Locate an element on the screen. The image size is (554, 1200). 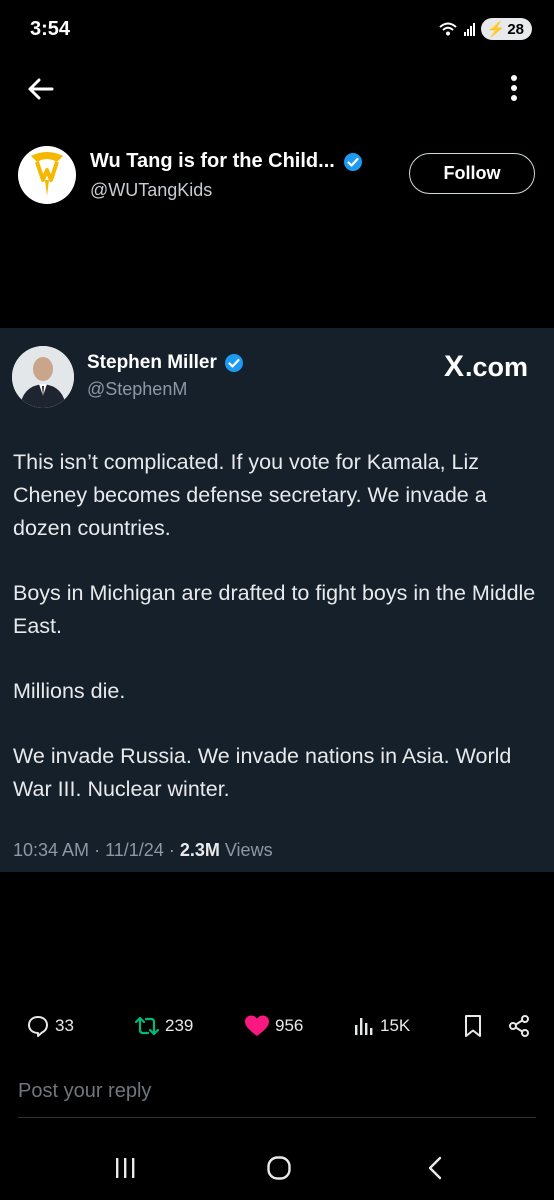
post-meta: 10:34 AM · 11/1/24 · 2.3M Views is located at coordinates (143, 850).